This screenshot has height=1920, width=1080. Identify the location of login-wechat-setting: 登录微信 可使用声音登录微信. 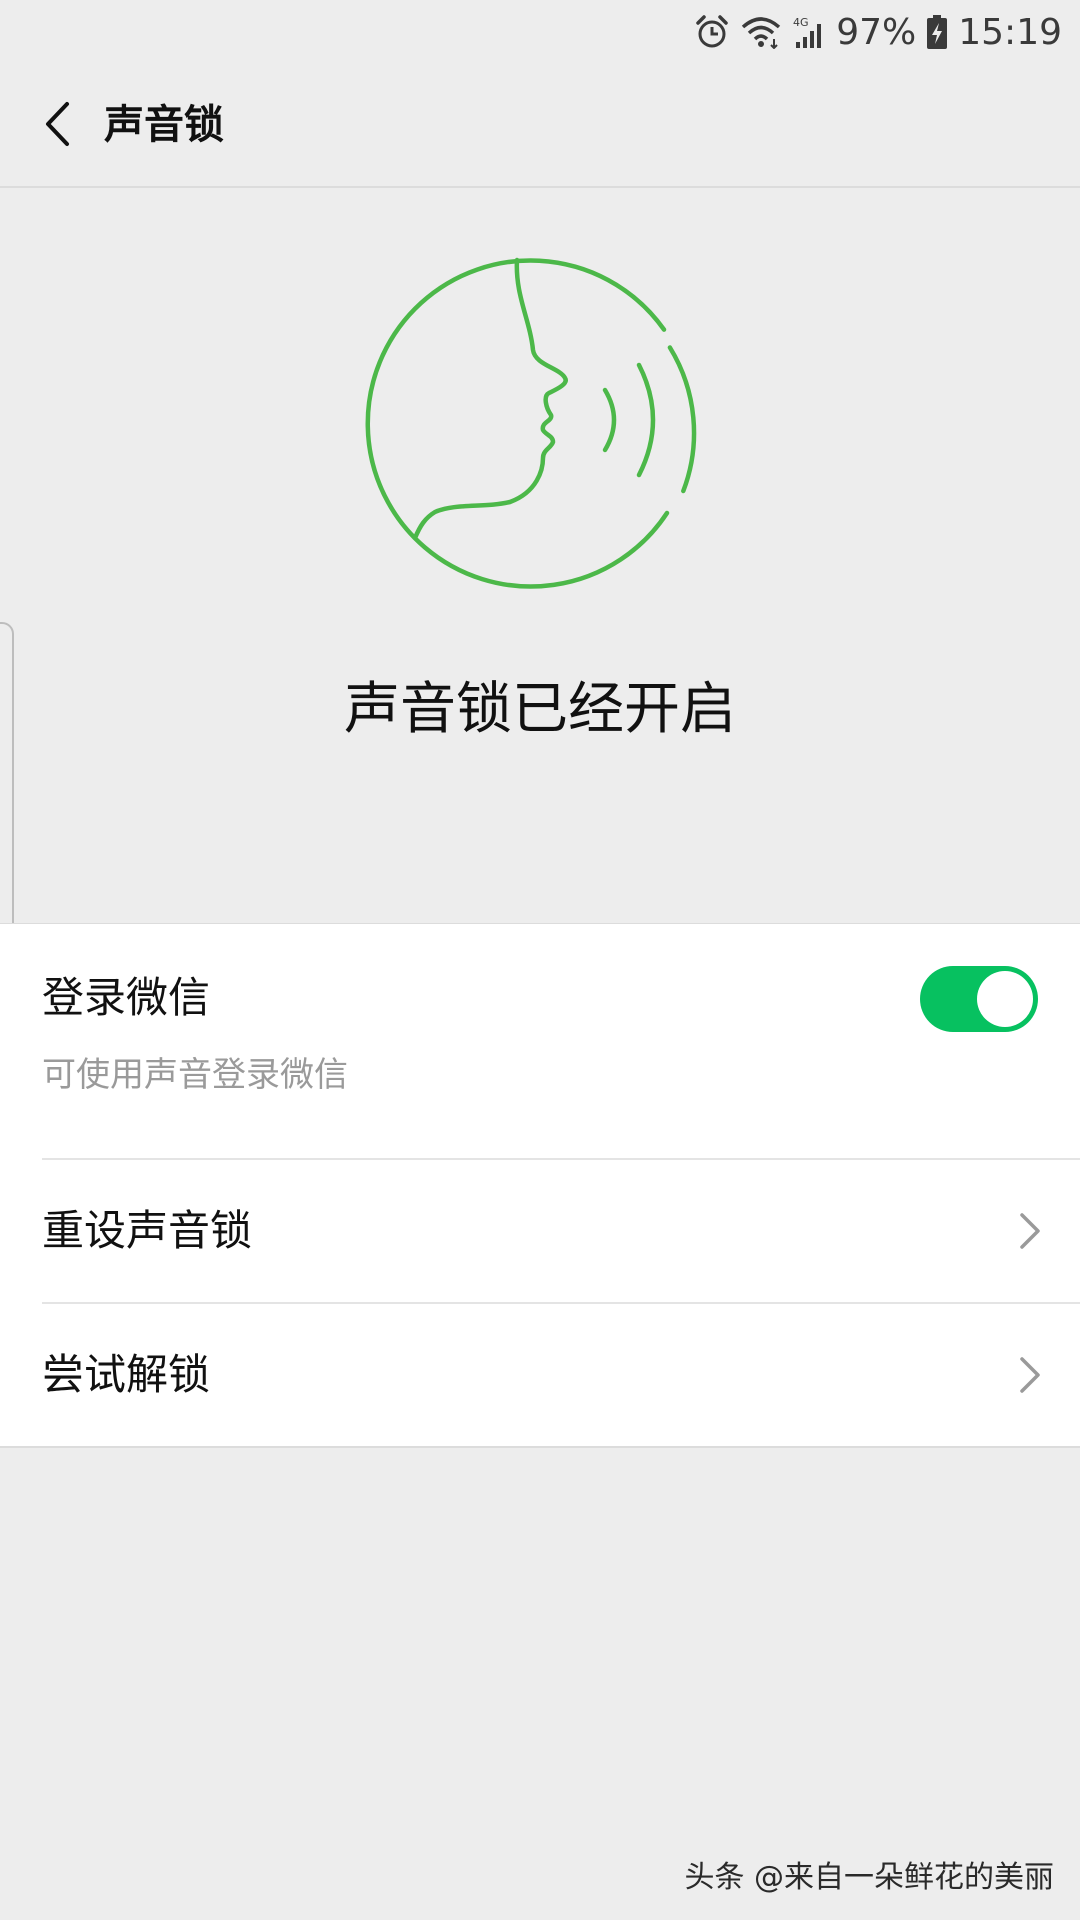
(540, 1041).